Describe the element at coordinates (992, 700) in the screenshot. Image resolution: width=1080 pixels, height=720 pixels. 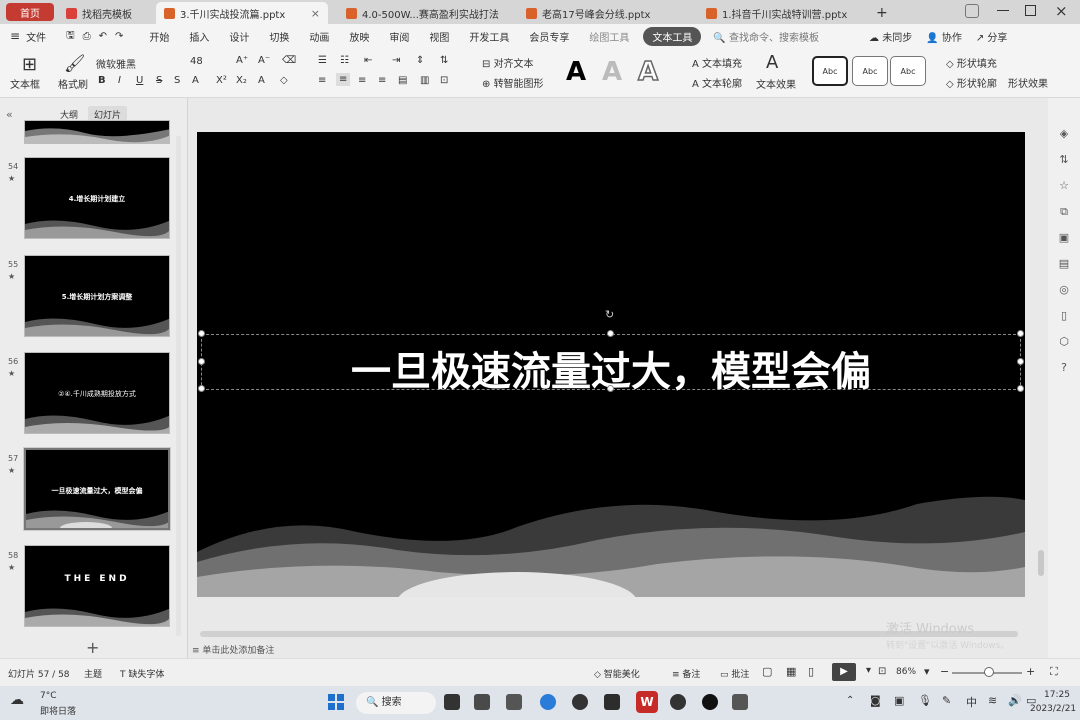
I see `wifi-icon: ≋` at that location.